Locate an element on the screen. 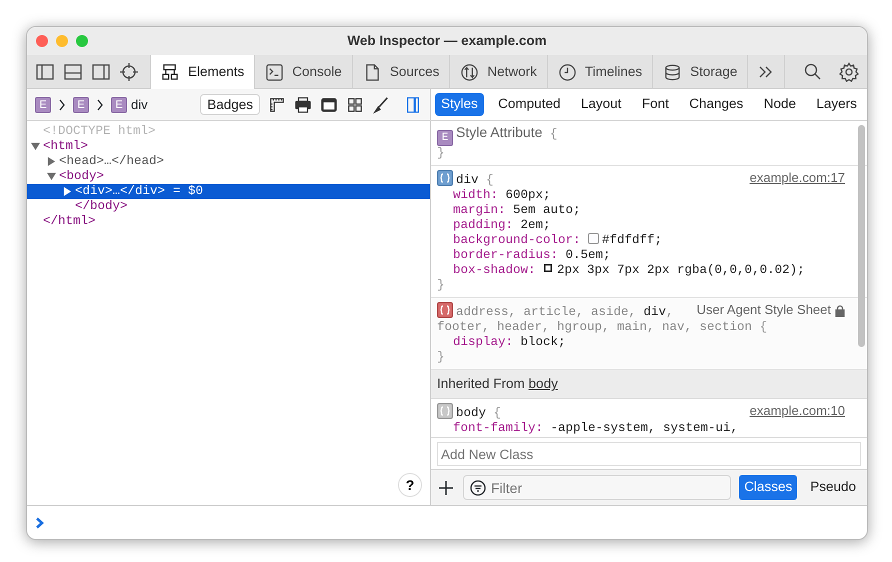  property-value: 2px 3px 7px 2px rgba(0,0,0,0.02); is located at coordinates (681, 270).